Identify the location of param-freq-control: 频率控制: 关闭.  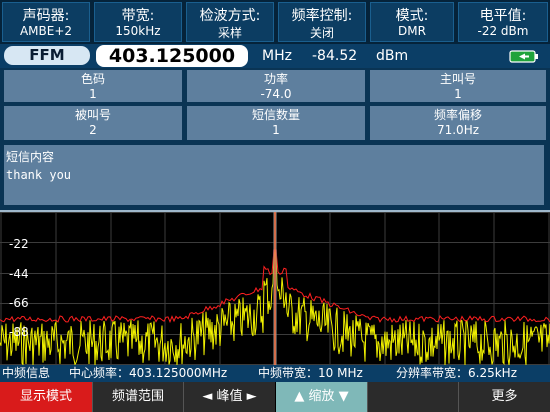
(322, 22).